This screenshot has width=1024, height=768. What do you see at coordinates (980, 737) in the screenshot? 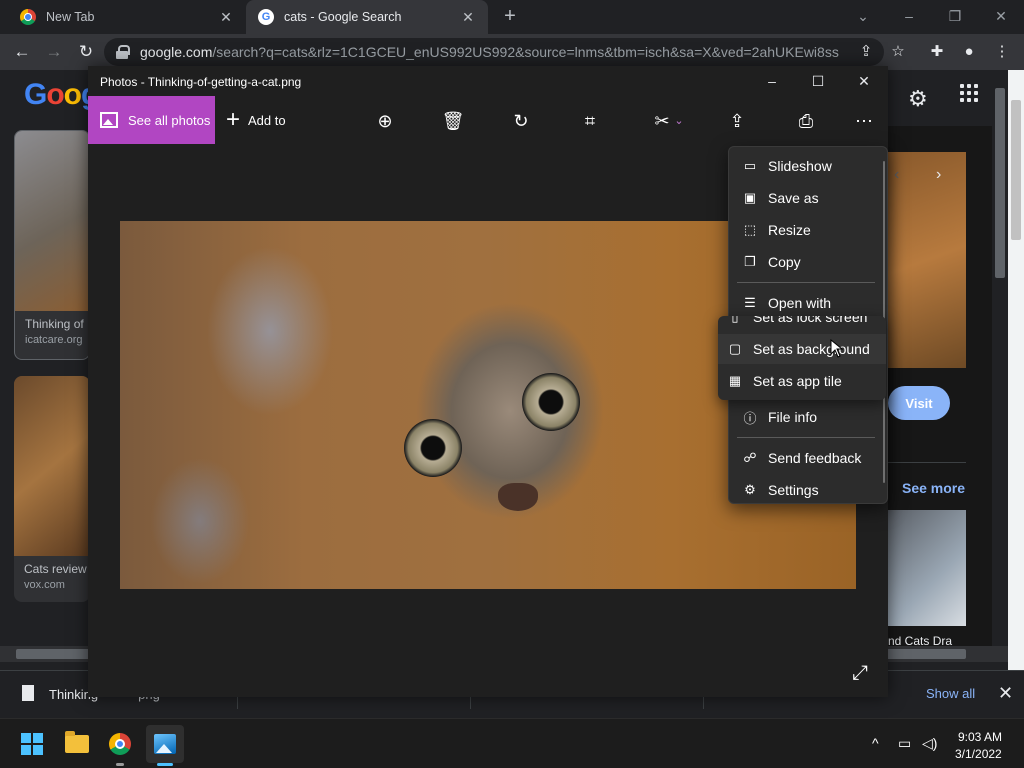
I see `clock-time: 9:03 AM` at bounding box center [980, 737].